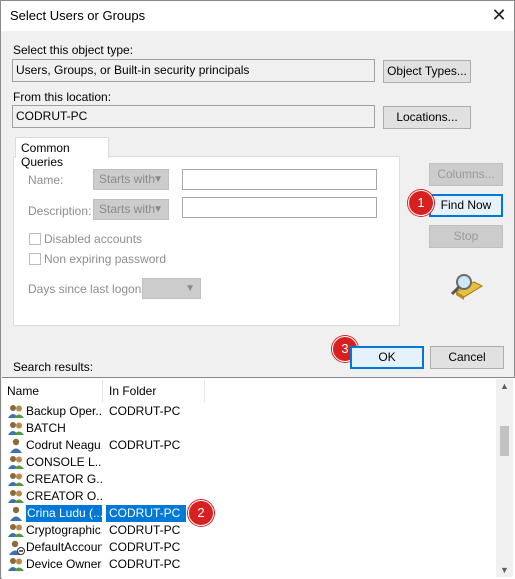 Image resolution: width=515 pixels, height=579 pixels. What do you see at coordinates (46, 180) in the screenshot?
I see `name-label: Name:` at bounding box center [46, 180].